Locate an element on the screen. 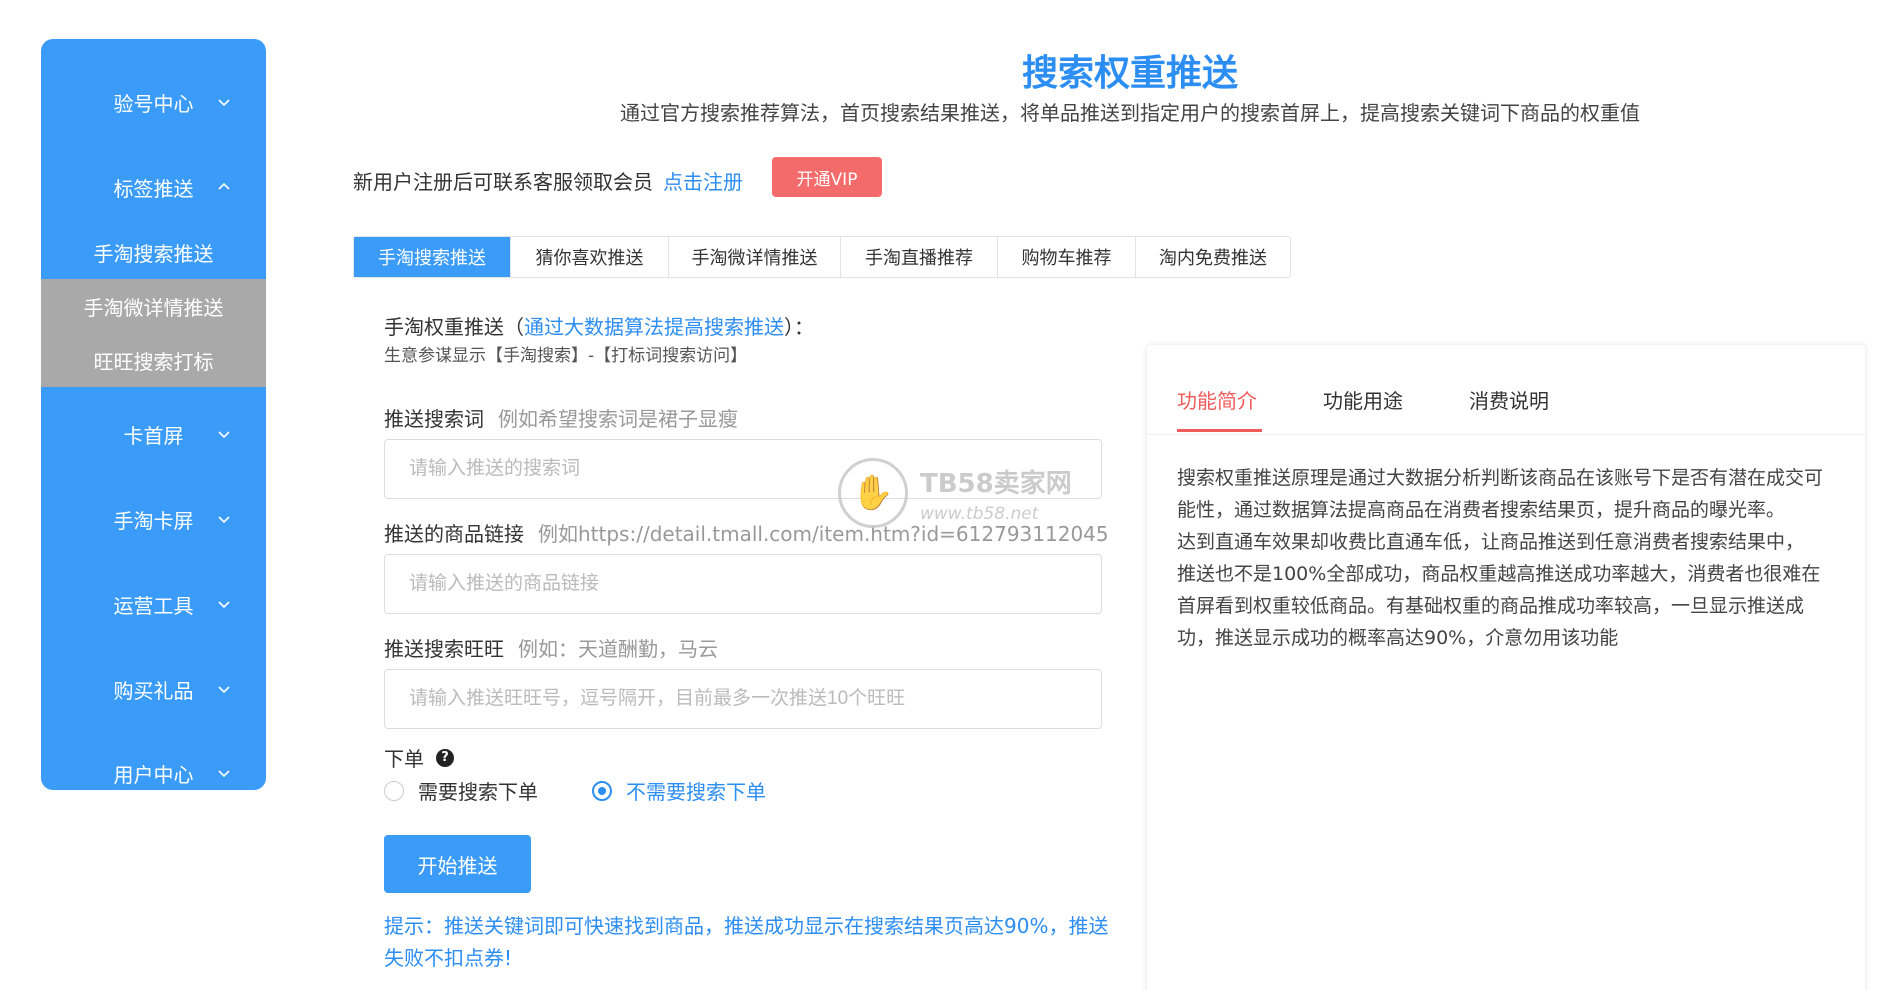 Image resolution: width=1897 pixels, height=990 pixels. wangwang-input is located at coordinates (743, 699).